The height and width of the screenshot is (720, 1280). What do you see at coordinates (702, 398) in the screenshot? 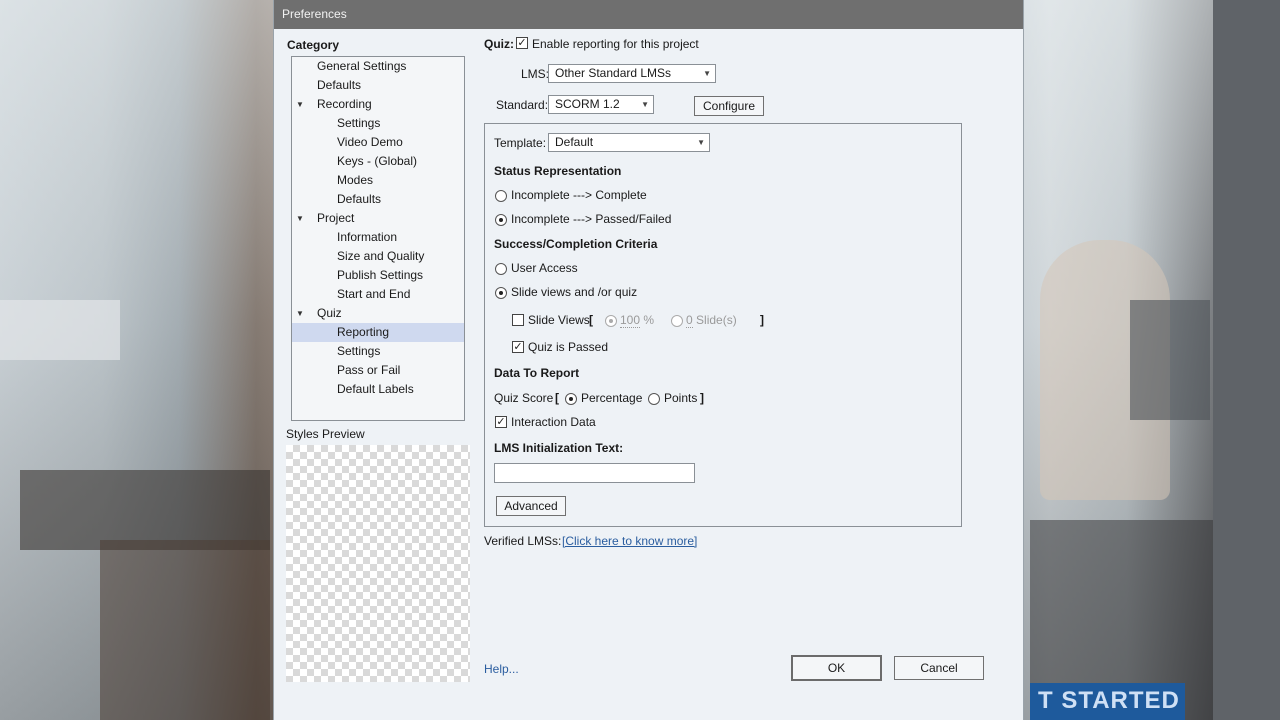
I see `quiz-score-bracket-close: ]` at bounding box center [702, 398].